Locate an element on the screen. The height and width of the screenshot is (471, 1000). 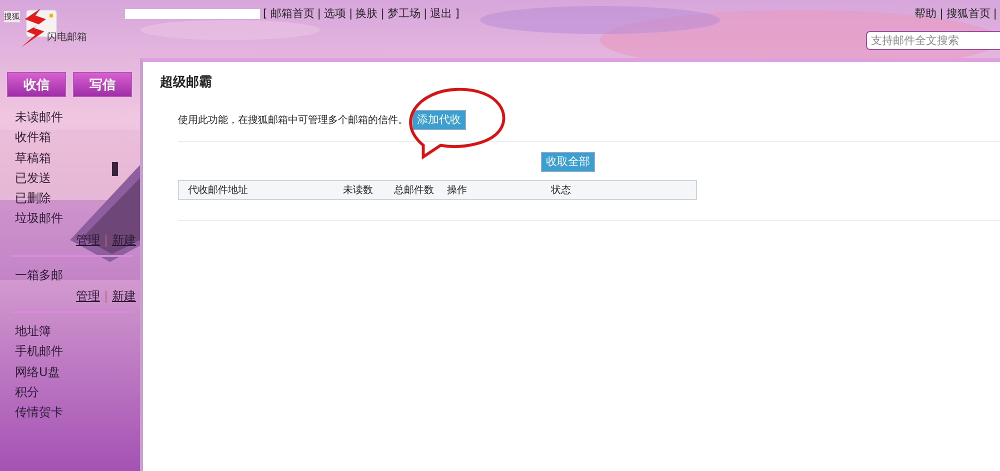
search-field: 支持邮件全文搜索 is located at coordinates (933, 40).